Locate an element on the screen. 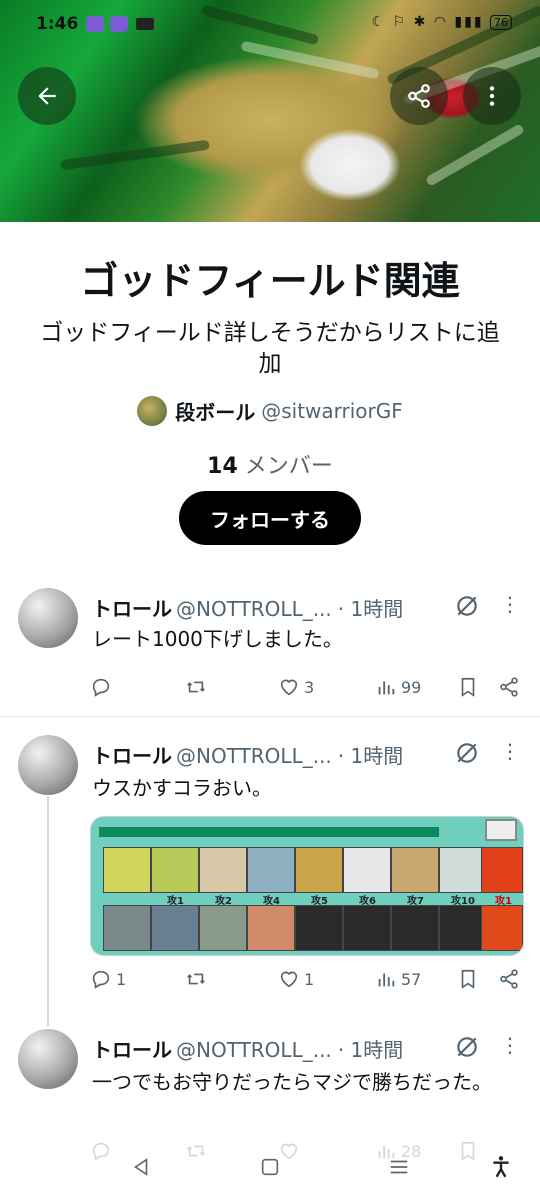 Image resolution: width=540 pixels, height=1200 pixels. nav-recents-icon is located at coordinates (399, 1167).